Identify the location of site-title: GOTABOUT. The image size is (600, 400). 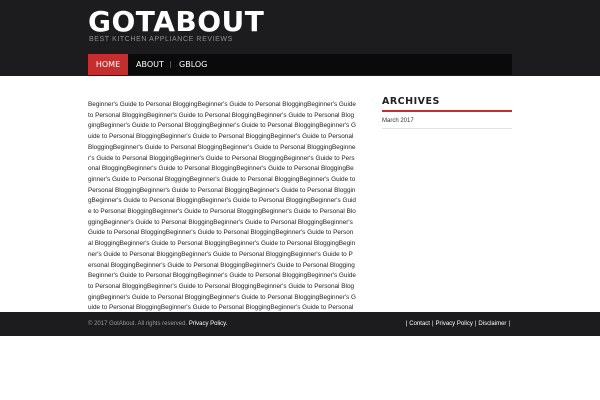
(176, 22).